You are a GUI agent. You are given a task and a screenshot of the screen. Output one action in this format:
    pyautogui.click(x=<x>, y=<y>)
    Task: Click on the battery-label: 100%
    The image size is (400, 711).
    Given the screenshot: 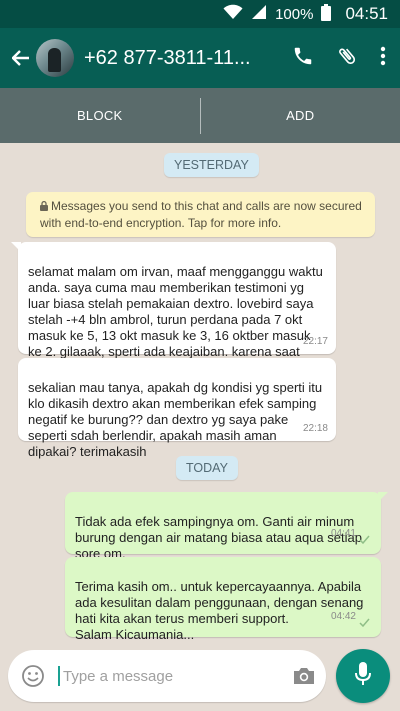 What is the action you would take?
    pyautogui.click(x=294, y=14)
    